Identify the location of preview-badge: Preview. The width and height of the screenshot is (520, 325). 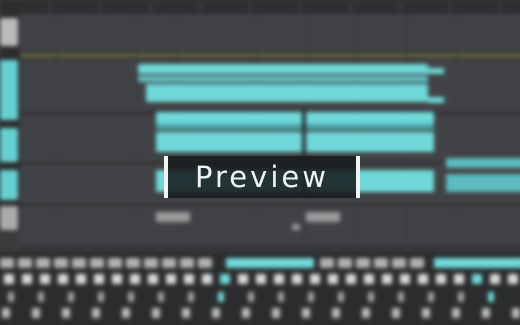
(262, 177).